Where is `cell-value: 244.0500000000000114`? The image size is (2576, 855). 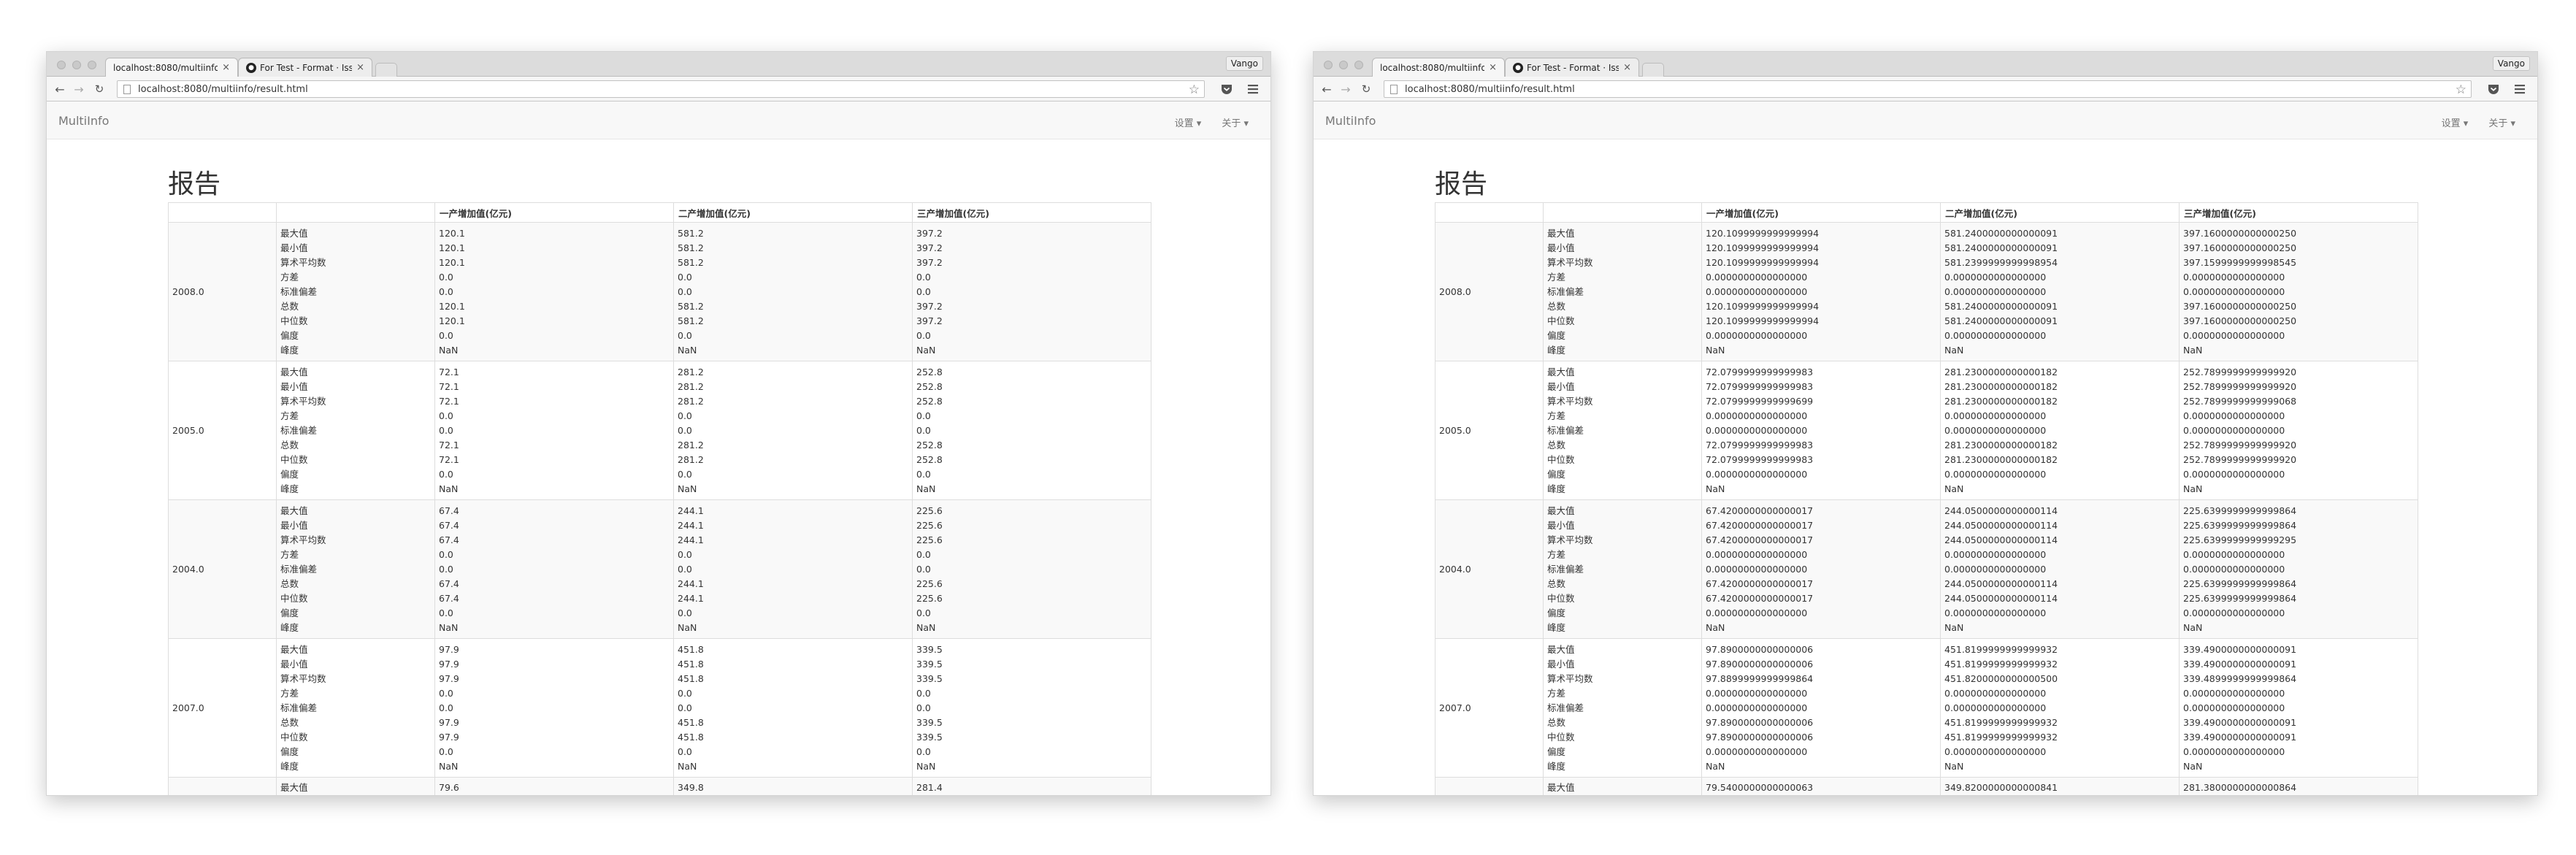
cell-value: 244.0500000000000114 is located at coordinates (2001, 584).